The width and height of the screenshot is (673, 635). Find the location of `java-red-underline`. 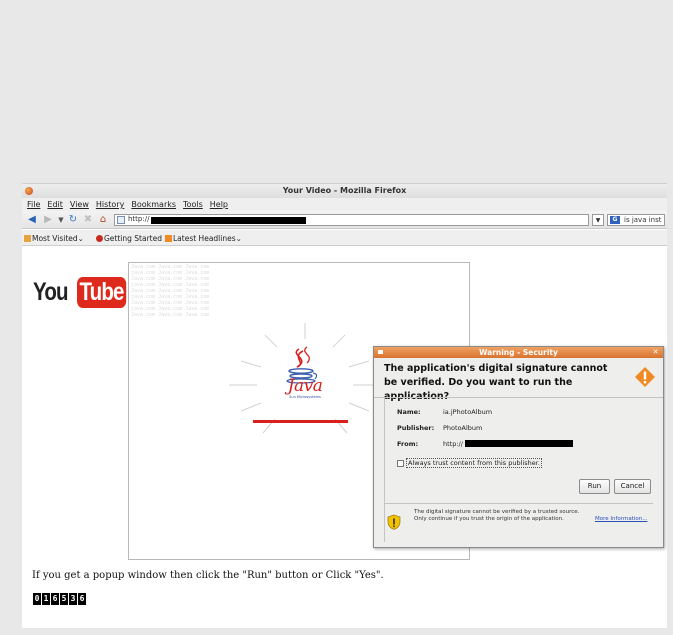

java-red-underline is located at coordinates (300, 421).